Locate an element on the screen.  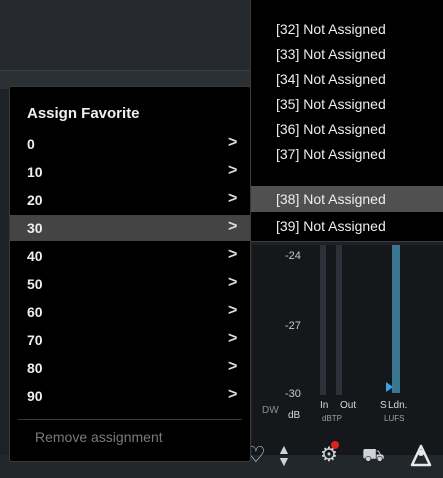
menu-item-label: 60 is located at coordinates (35, 312).